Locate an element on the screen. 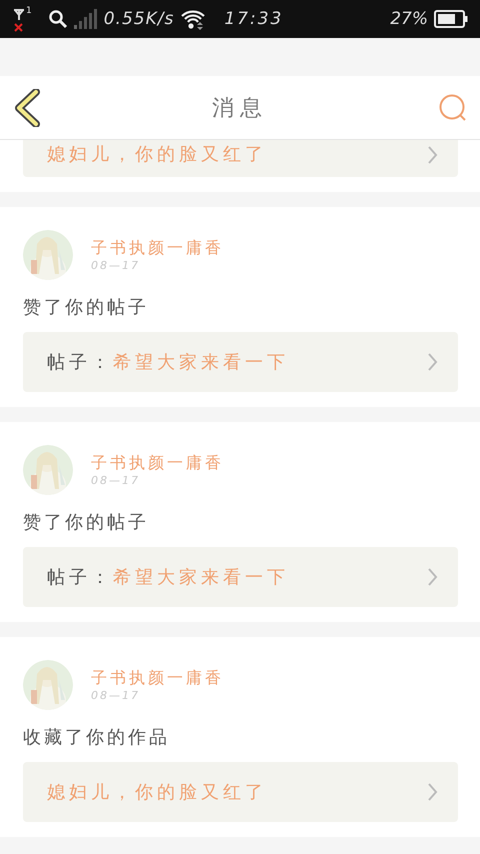  battery-percent: 27% is located at coordinates (409, 19).